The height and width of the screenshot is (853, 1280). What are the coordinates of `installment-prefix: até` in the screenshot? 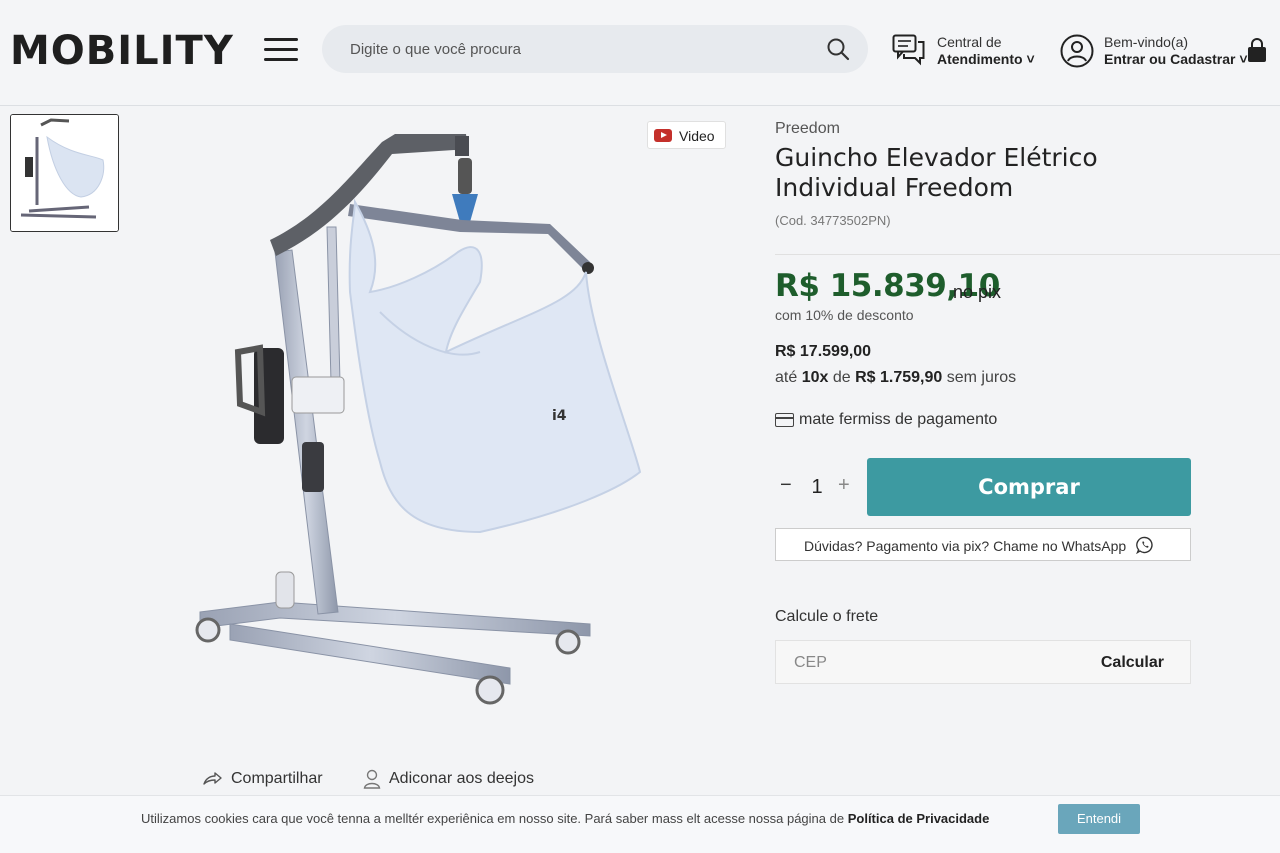 It's located at (786, 377).